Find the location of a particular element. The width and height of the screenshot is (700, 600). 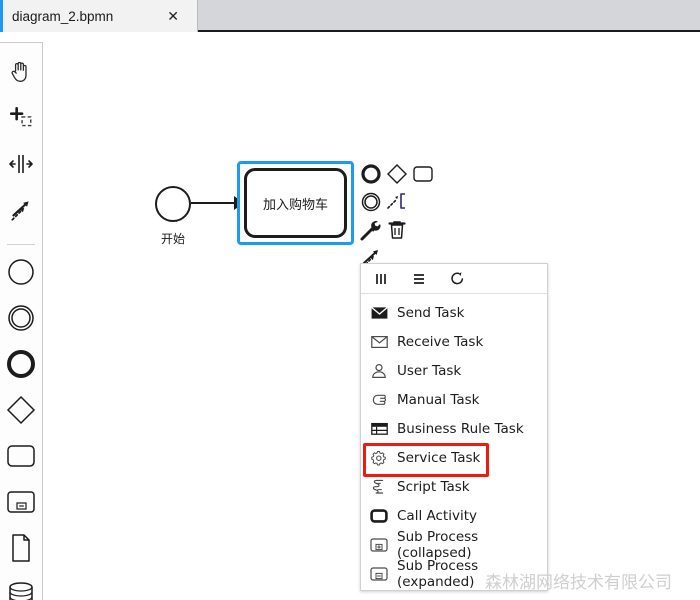

menu-item-receive-task: Receive Task is located at coordinates (454, 341).